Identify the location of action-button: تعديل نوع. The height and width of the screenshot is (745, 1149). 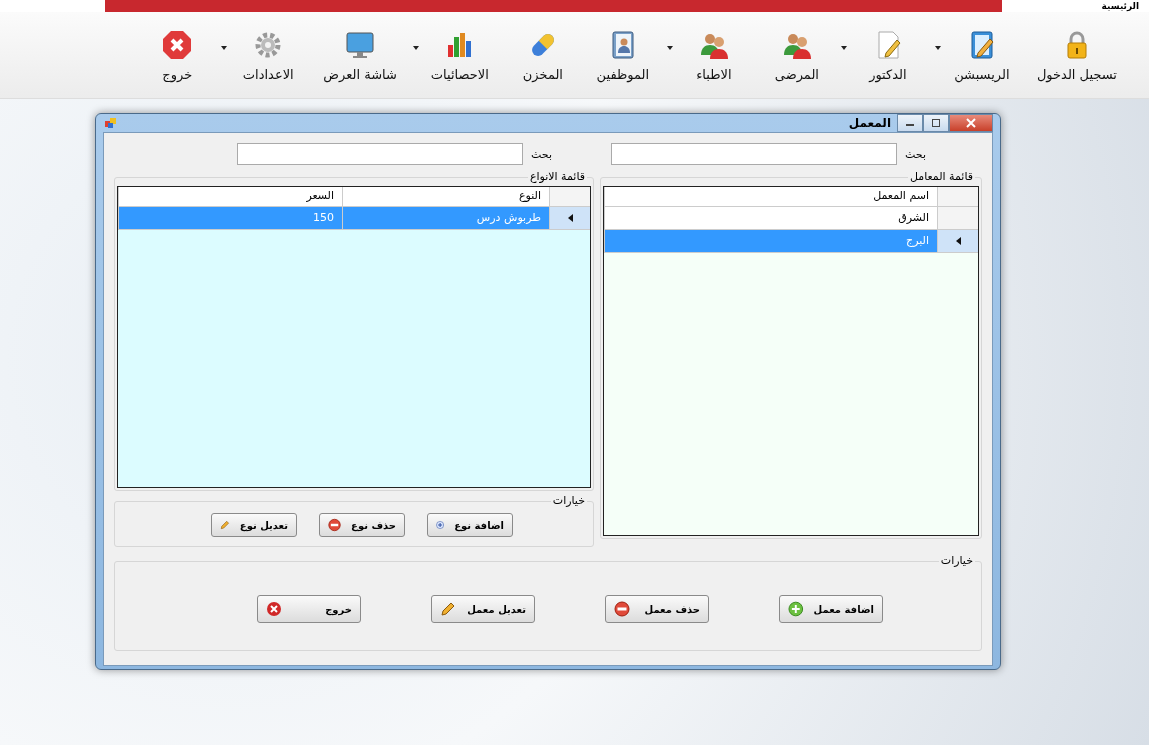
(254, 525).